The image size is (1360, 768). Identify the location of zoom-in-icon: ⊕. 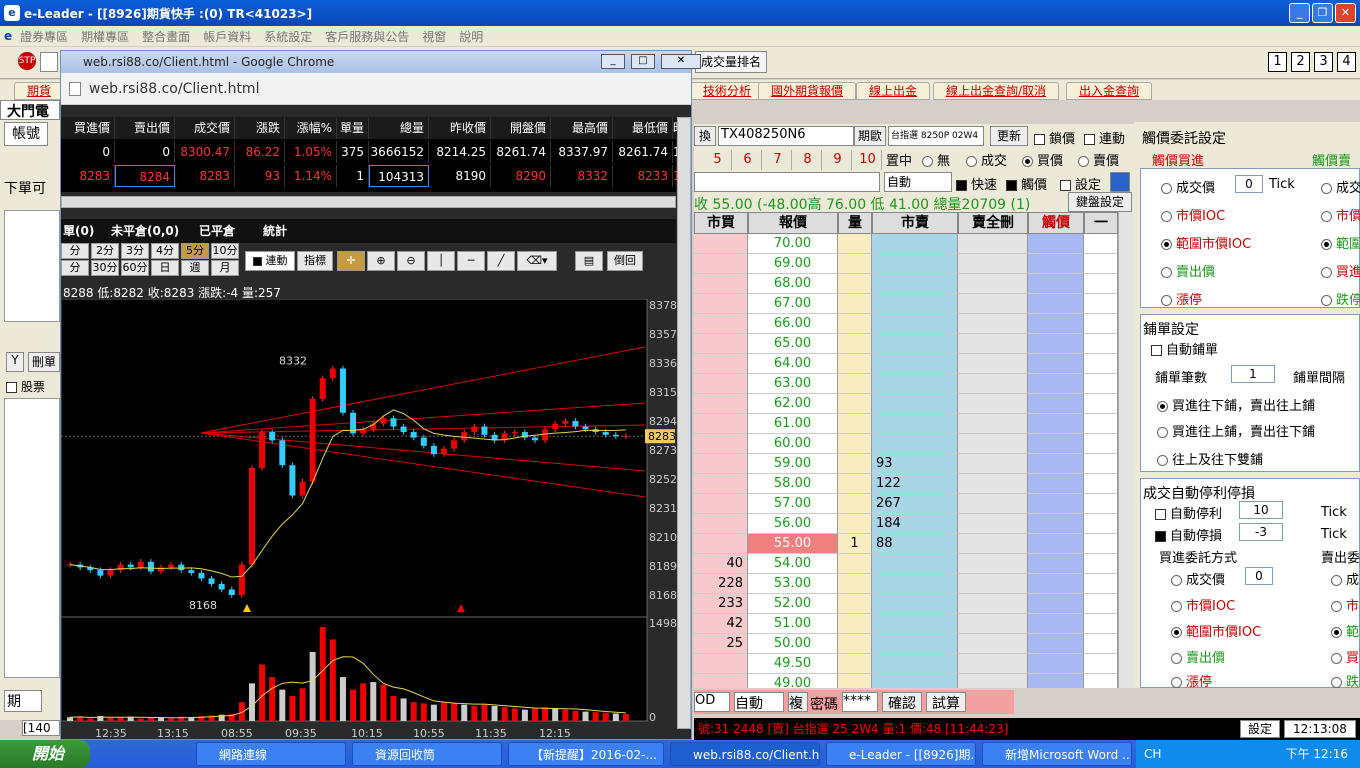
(381, 261).